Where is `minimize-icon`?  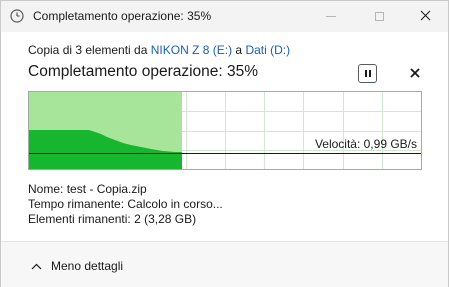 minimize-icon is located at coordinates (331, 16).